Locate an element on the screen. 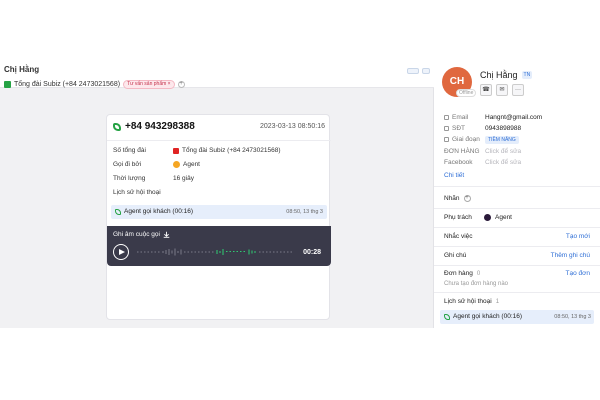 The width and height of the screenshot is (600, 400). download-icon is located at coordinates (166, 234).